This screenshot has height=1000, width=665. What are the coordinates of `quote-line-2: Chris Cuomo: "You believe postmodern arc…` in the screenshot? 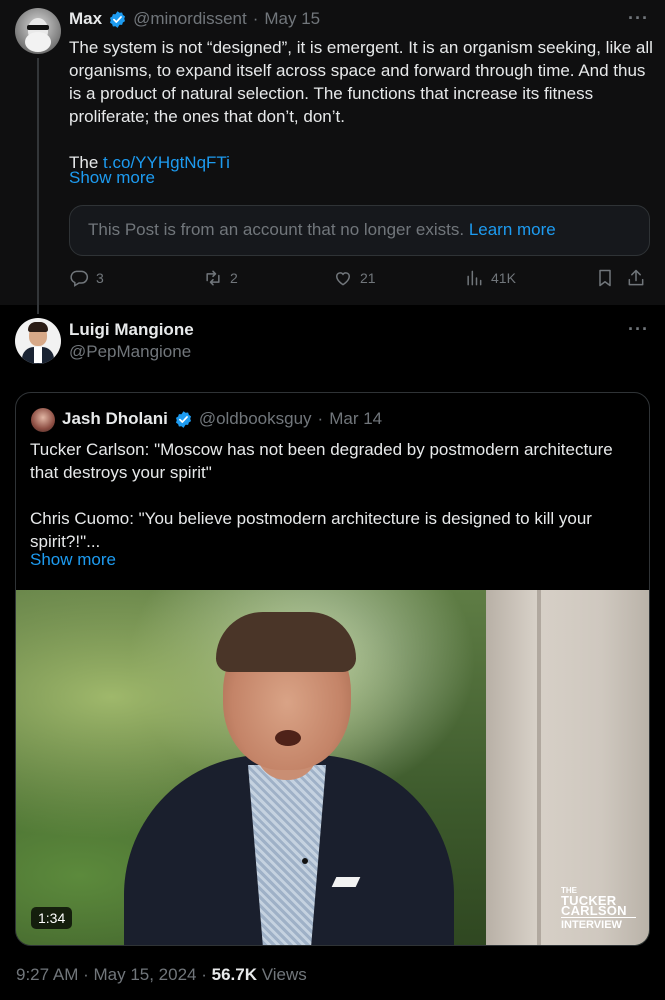 It's located at (311, 530).